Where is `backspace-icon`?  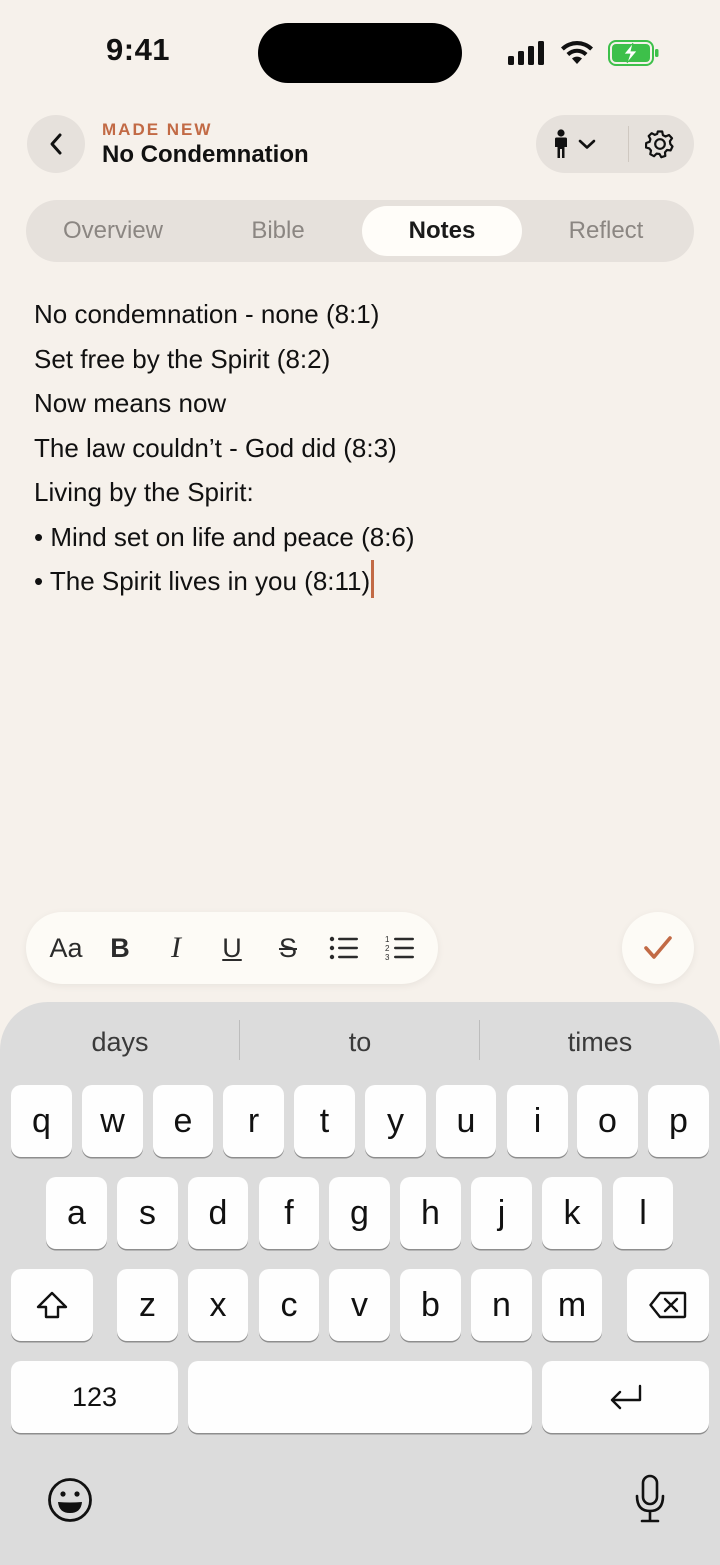 backspace-icon is located at coordinates (668, 1305).